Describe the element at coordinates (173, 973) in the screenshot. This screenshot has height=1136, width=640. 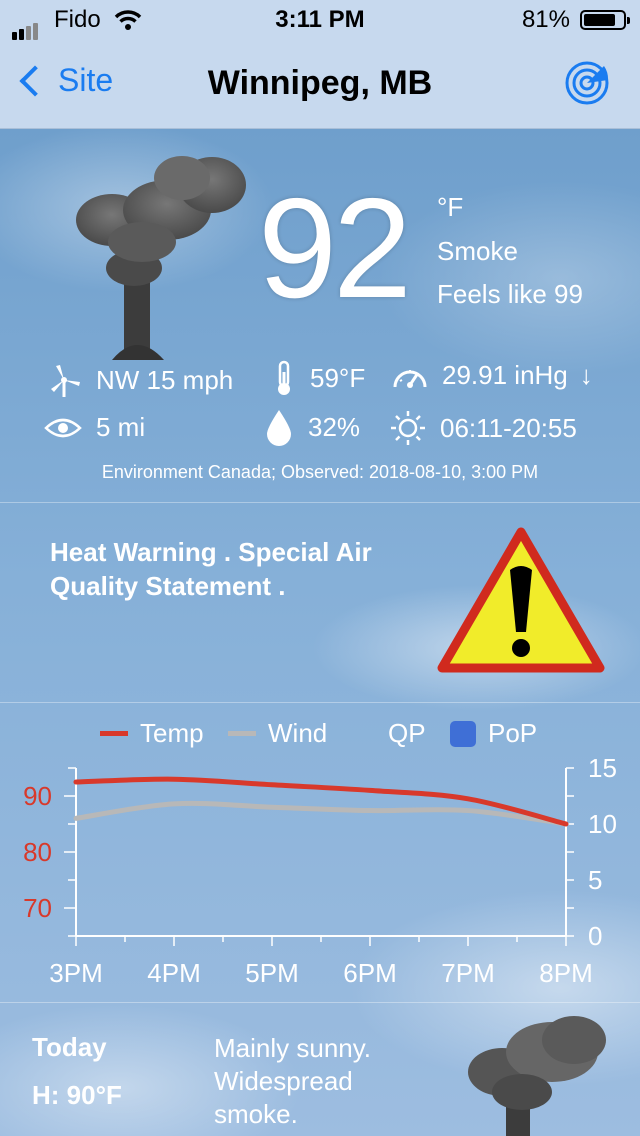
I see `x-axis-label: 4PM` at that location.